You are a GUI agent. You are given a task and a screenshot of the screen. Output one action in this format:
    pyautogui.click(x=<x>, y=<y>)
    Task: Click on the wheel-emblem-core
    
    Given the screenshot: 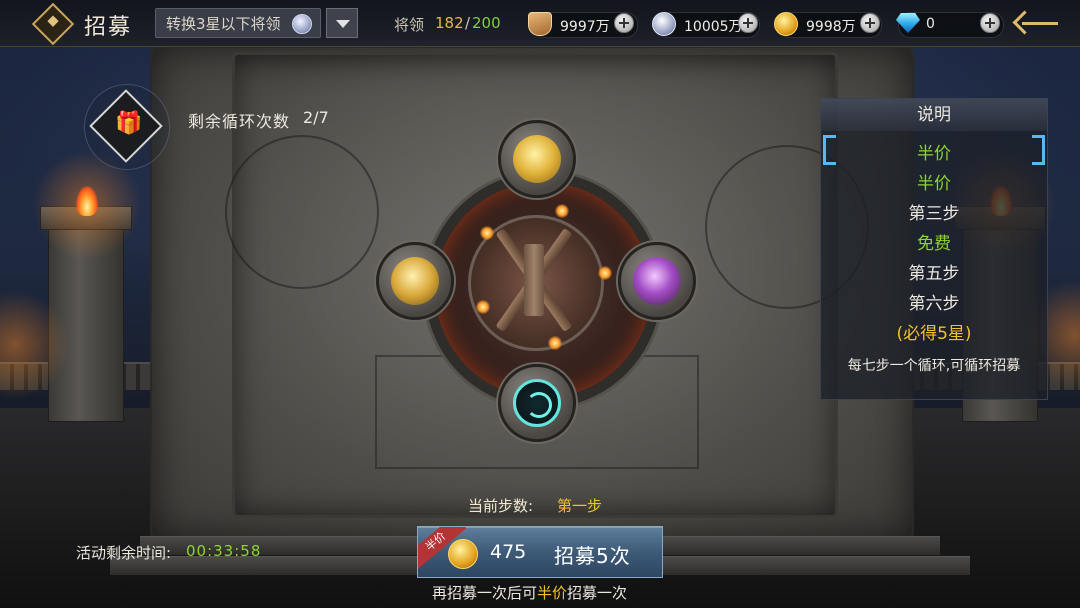 What is the action you would take?
    pyautogui.click(x=534, y=280)
    